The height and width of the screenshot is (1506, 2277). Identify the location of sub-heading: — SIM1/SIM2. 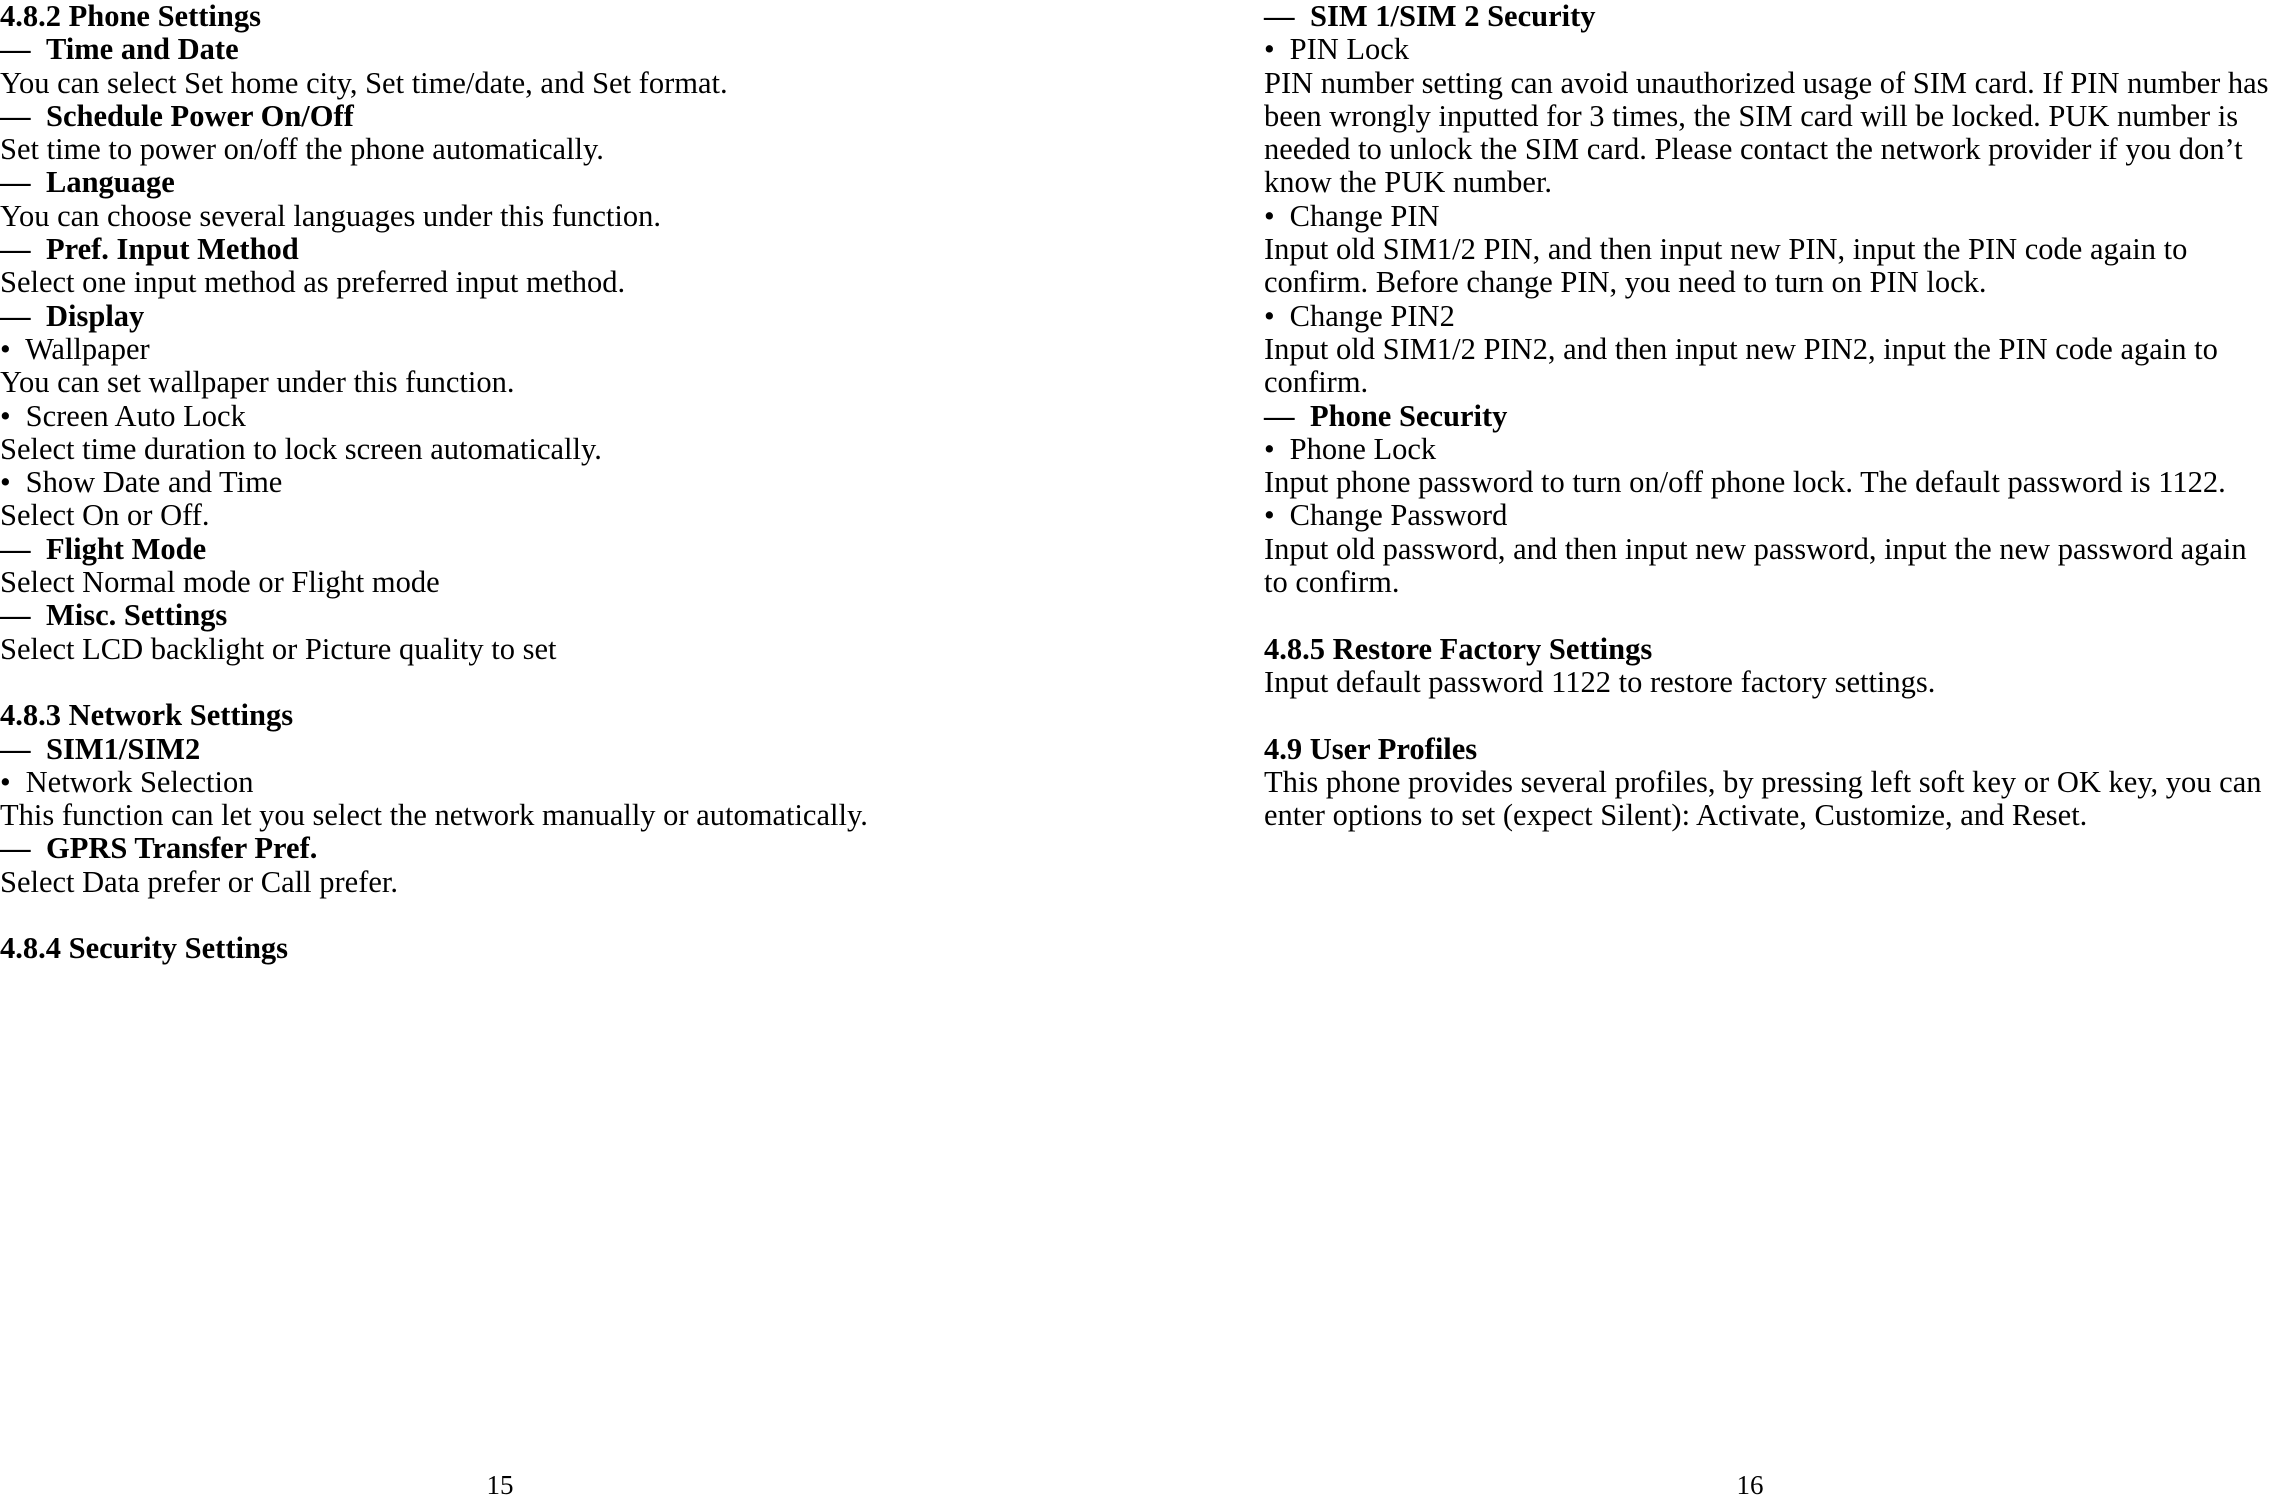
(625, 748).